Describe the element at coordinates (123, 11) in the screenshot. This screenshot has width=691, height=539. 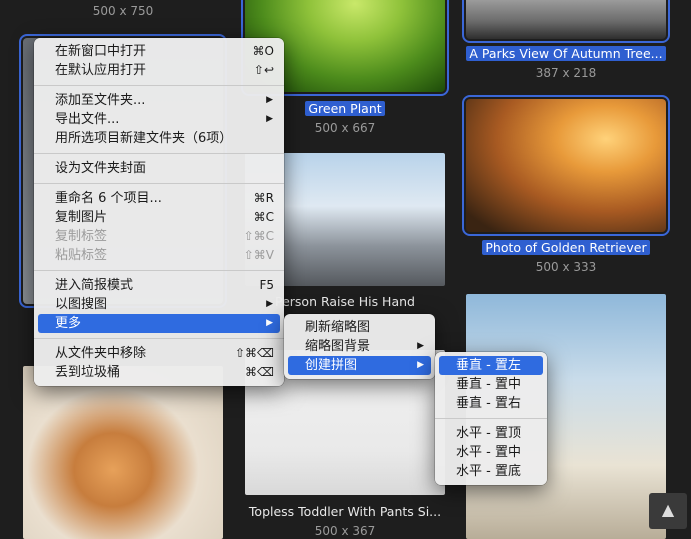
I see `dim-label: 500 x 750` at that location.